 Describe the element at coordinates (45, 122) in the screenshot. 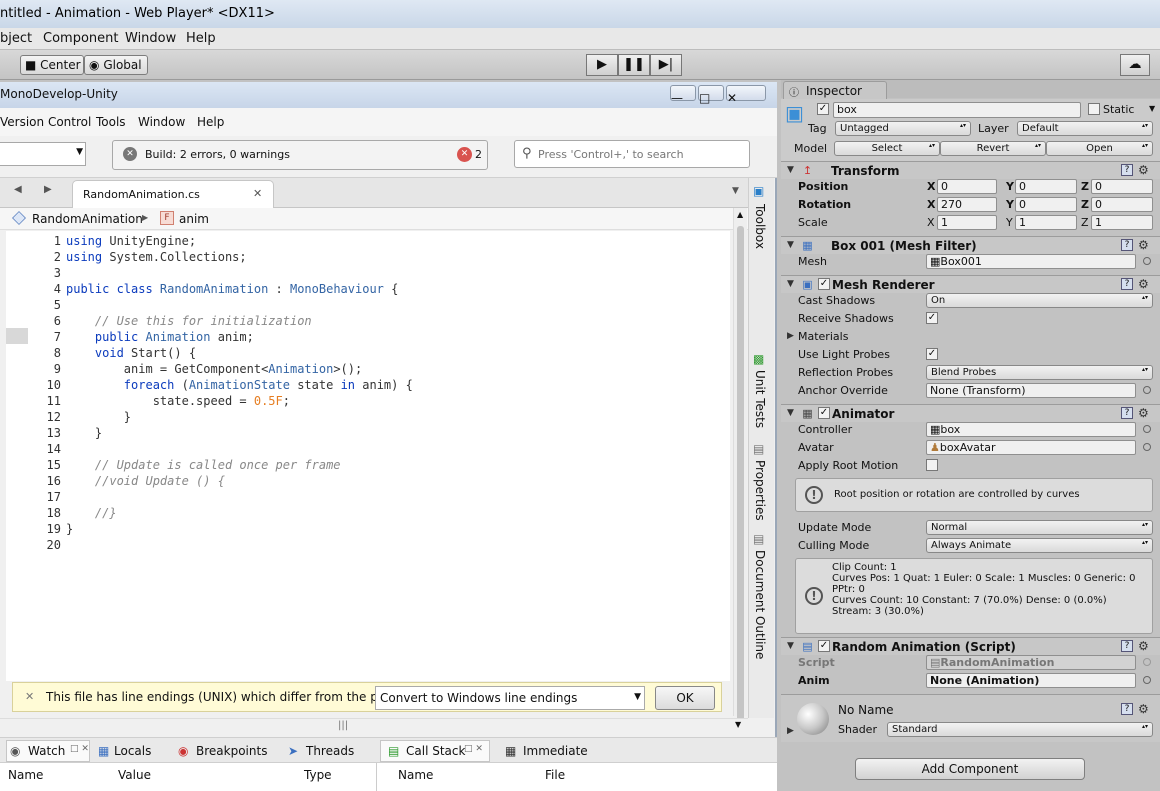

I see `menu-version-control: Version Control` at that location.